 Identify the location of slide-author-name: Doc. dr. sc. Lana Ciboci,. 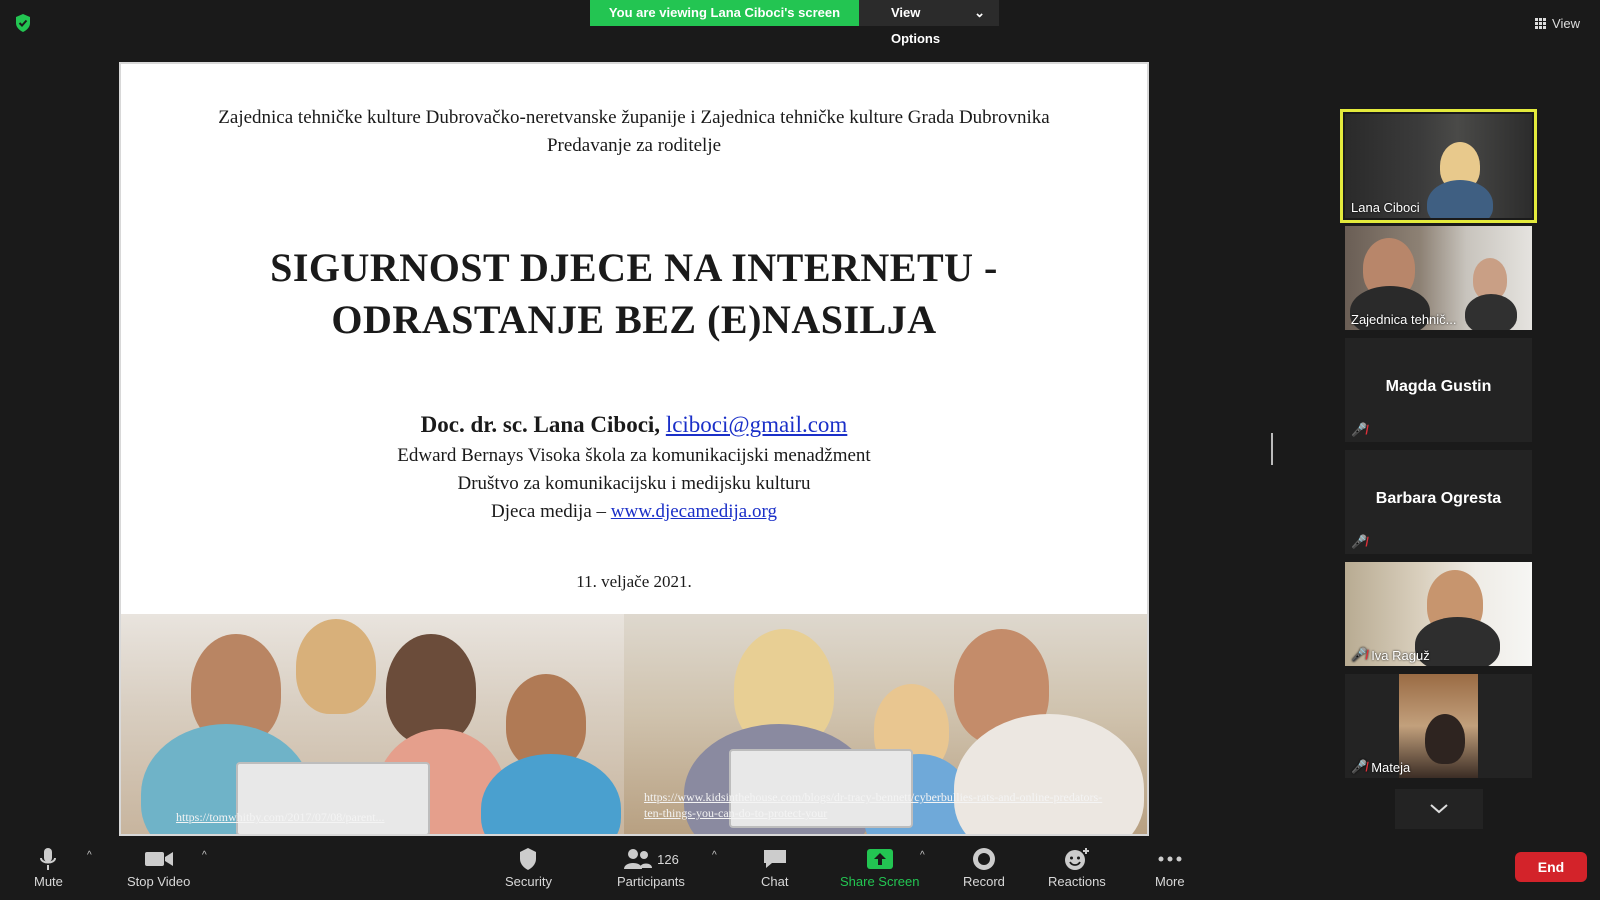
(540, 424).